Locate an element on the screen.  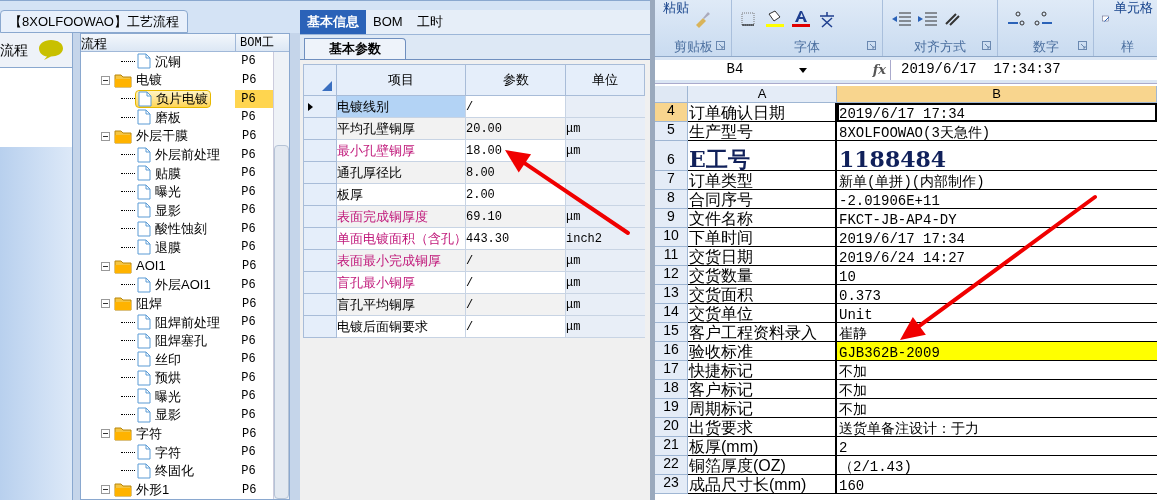
group-label: 对齐方式 is located at coordinates (940, 46).